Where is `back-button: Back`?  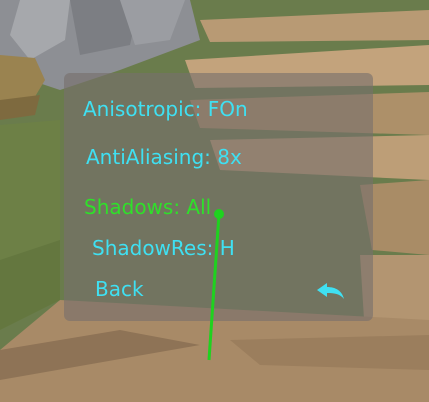
back-button: Back is located at coordinates (119, 289).